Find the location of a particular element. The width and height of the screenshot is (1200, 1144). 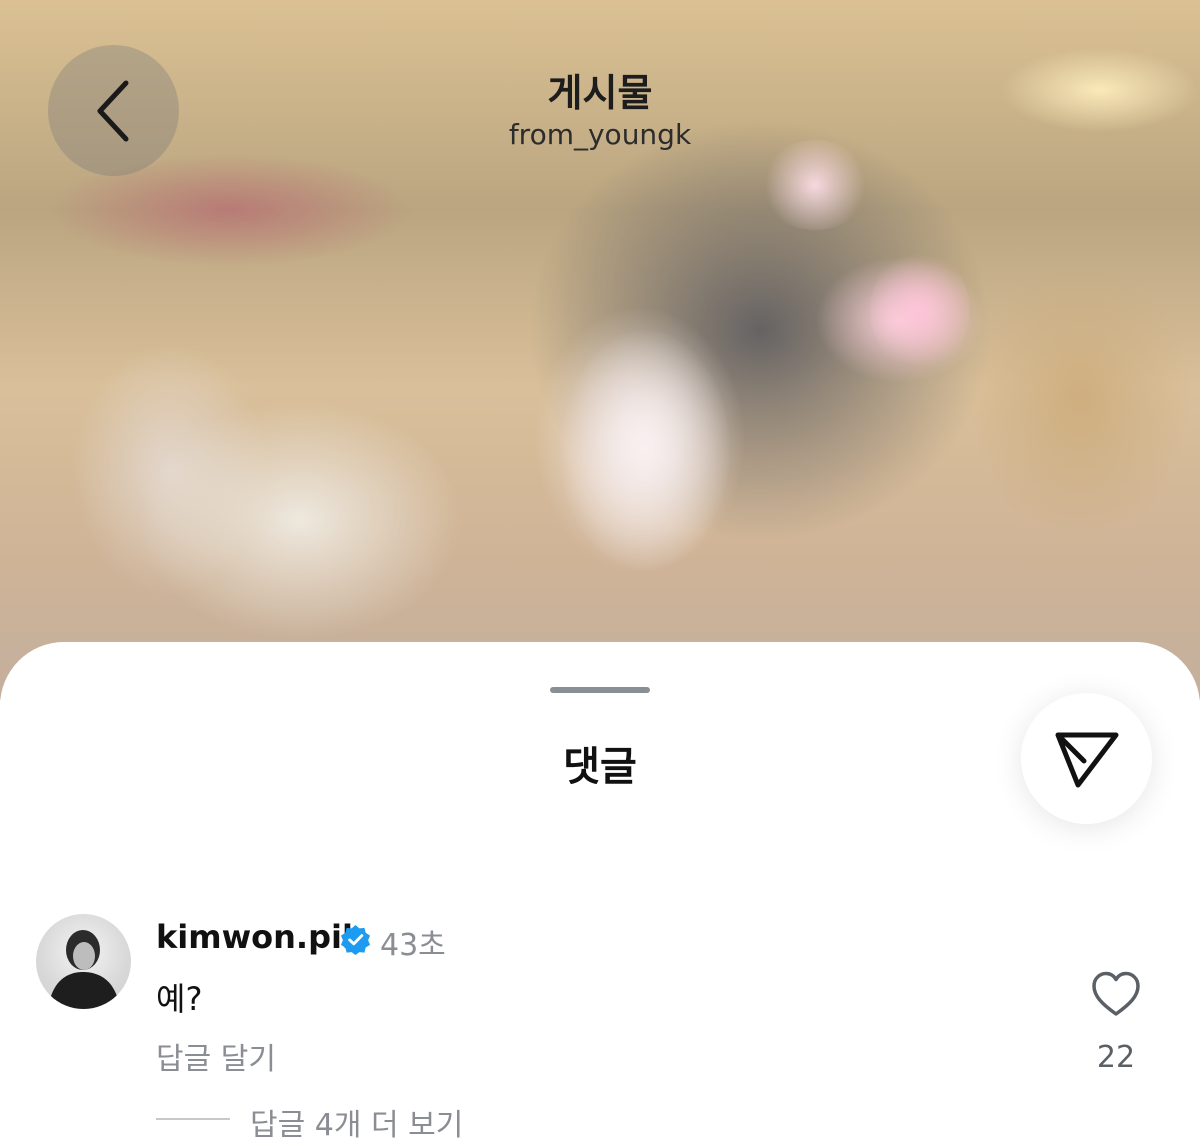

avatar-photo is located at coordinates (84, 969).